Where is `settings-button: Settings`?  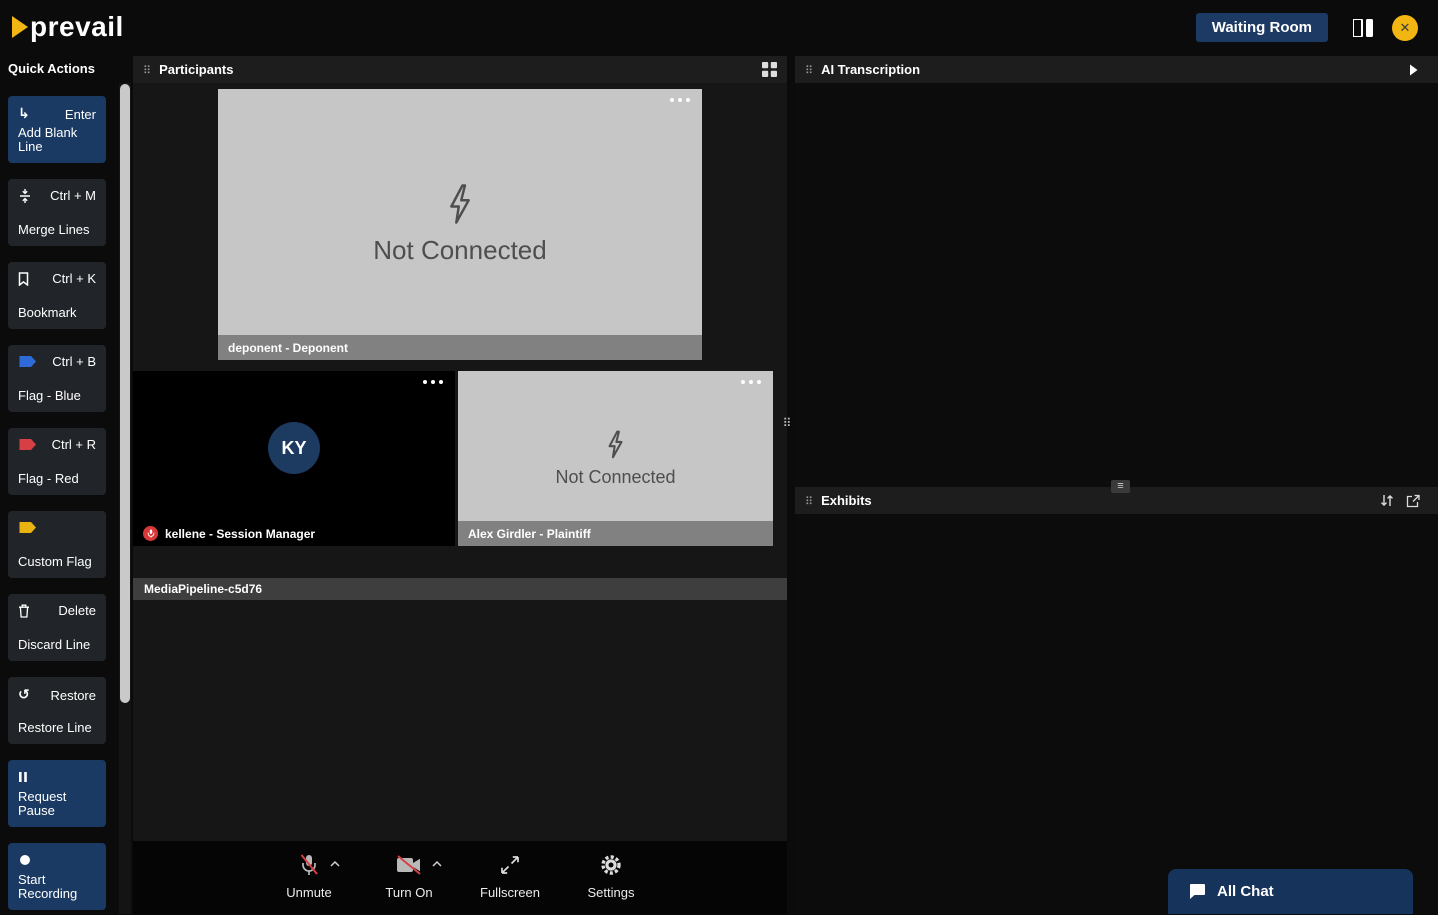 settings-button: Settings is located at coordinates (611, 876).